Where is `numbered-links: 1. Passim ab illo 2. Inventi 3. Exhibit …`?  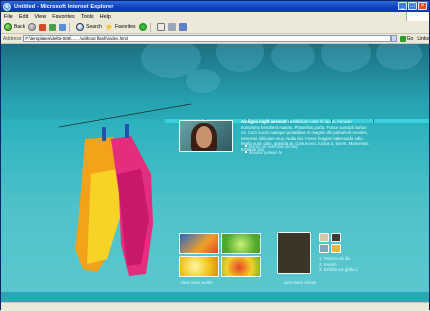 numbered-links: 1. Passim ab illo 2. Inventi 3. Exhibit … is located at coordinates (338, 264).